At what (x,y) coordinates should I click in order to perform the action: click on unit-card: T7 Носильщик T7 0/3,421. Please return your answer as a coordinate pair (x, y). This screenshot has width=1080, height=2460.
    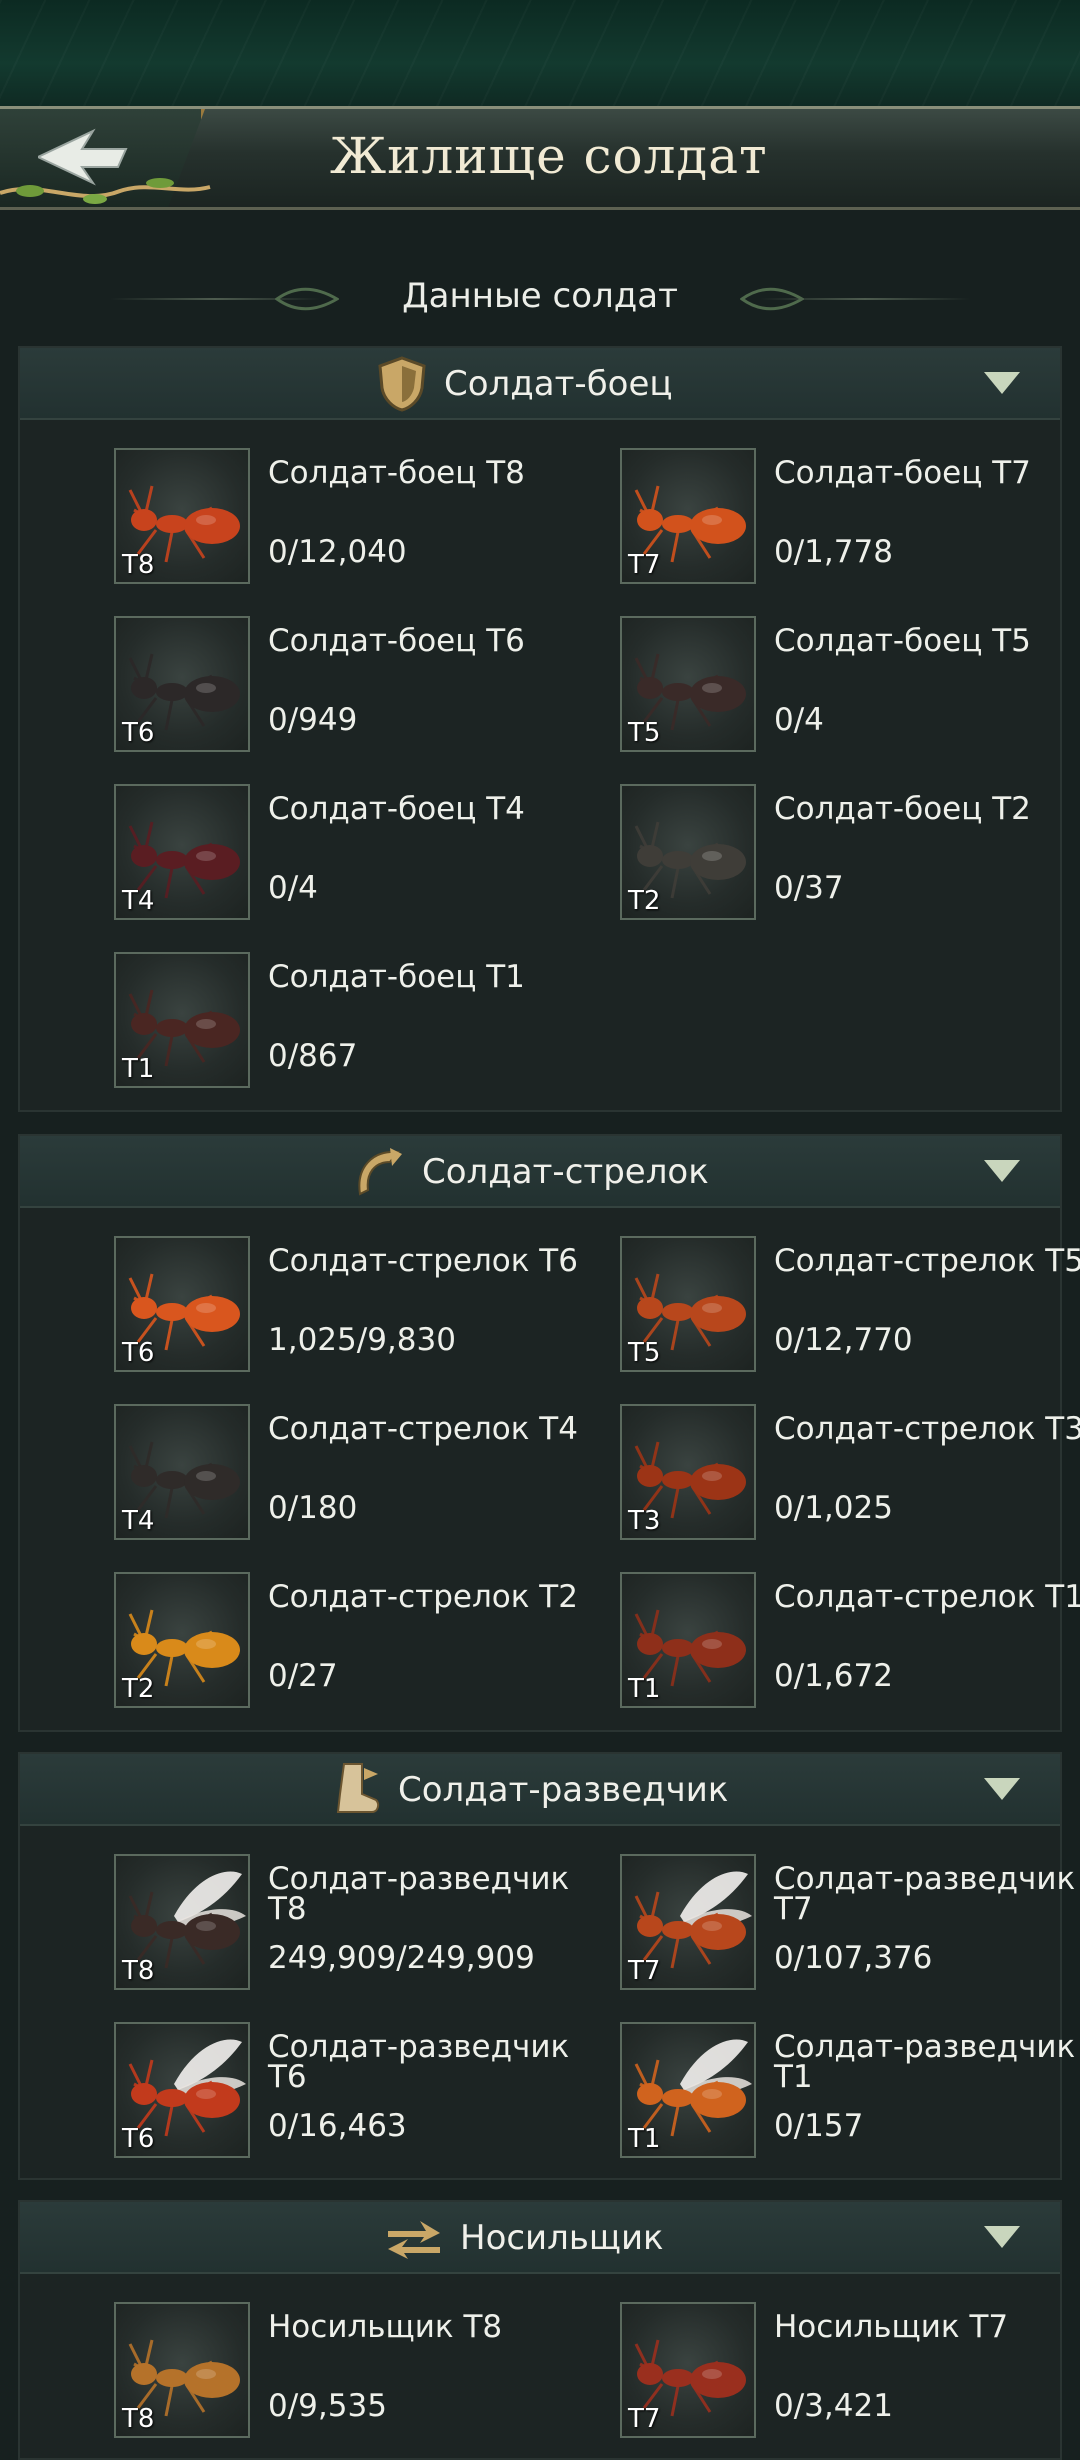
    Looking at the image, I should click on (850, 2372).